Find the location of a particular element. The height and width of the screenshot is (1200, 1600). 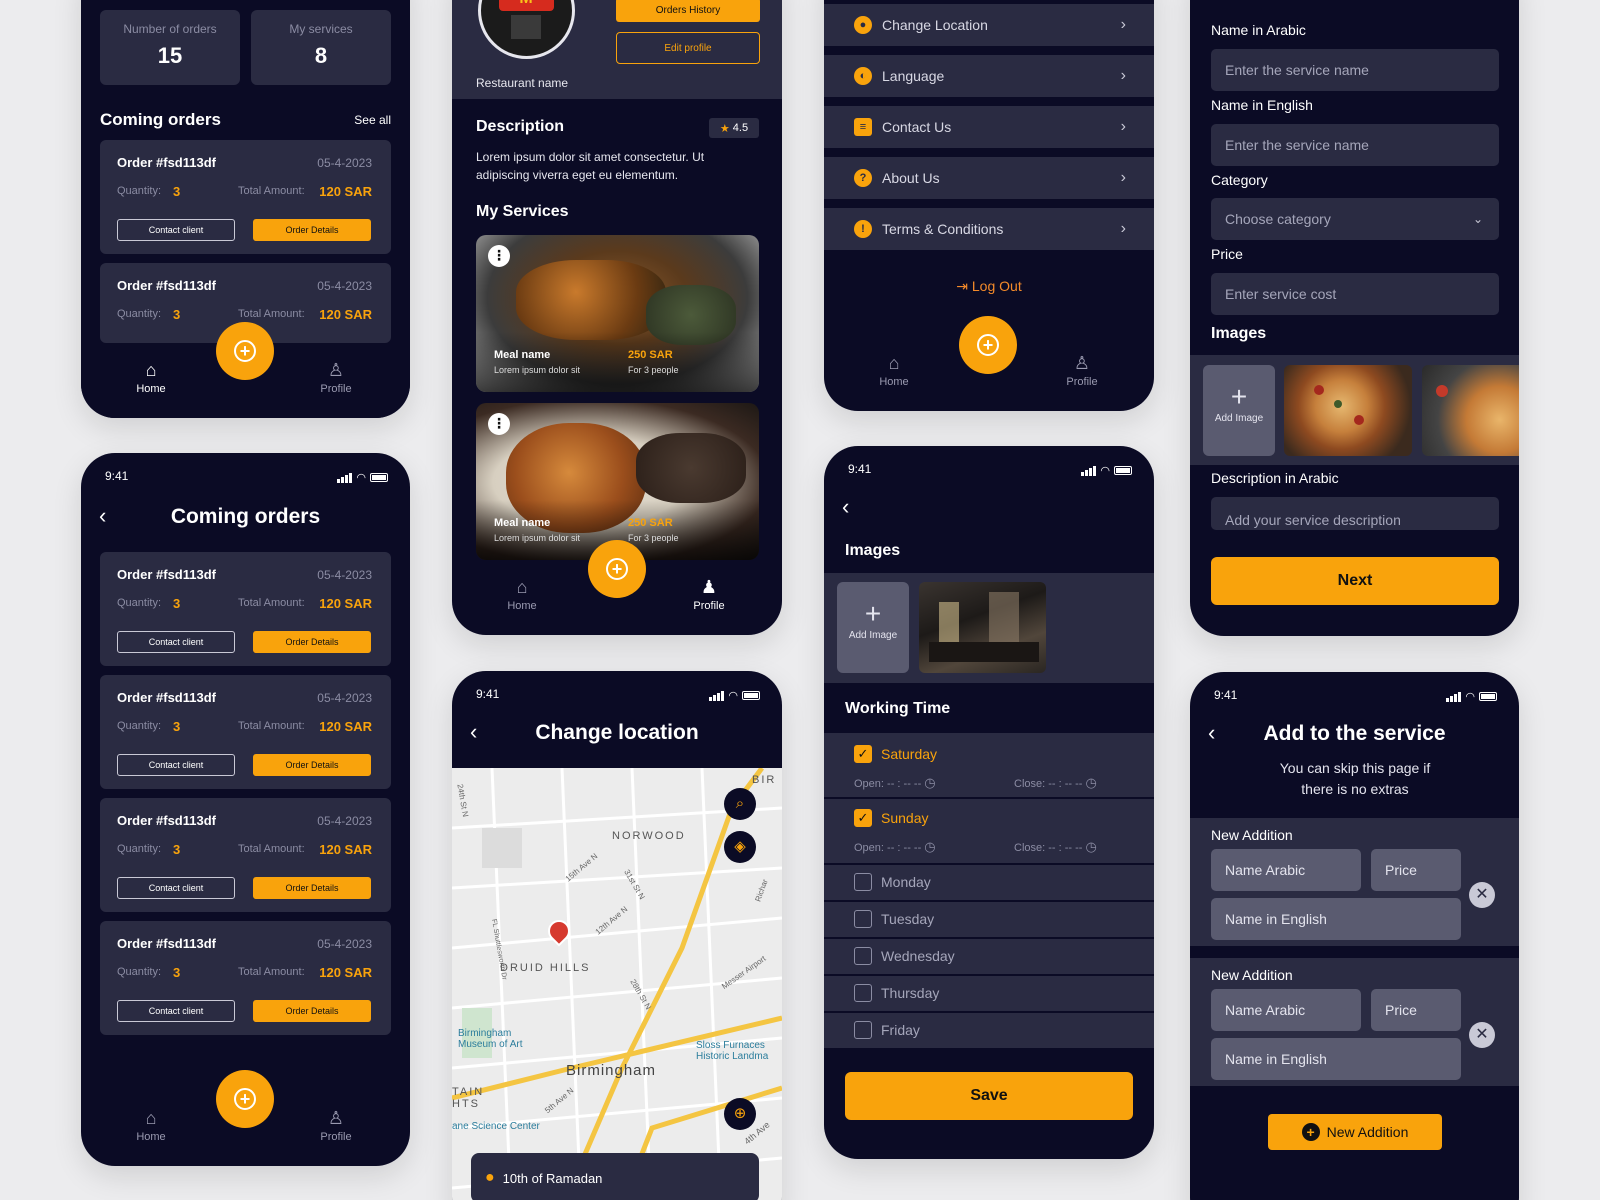

settings-item-language: ◐ Language › is located at coordinates (989, 76).